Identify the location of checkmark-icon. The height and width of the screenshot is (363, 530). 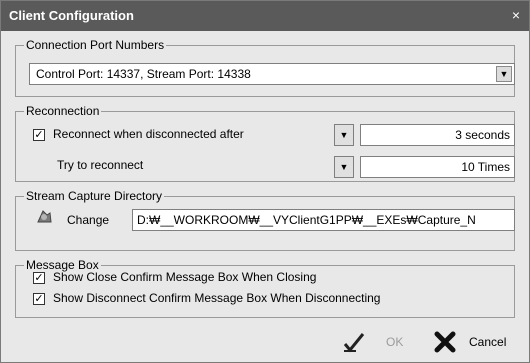
(354, 342).